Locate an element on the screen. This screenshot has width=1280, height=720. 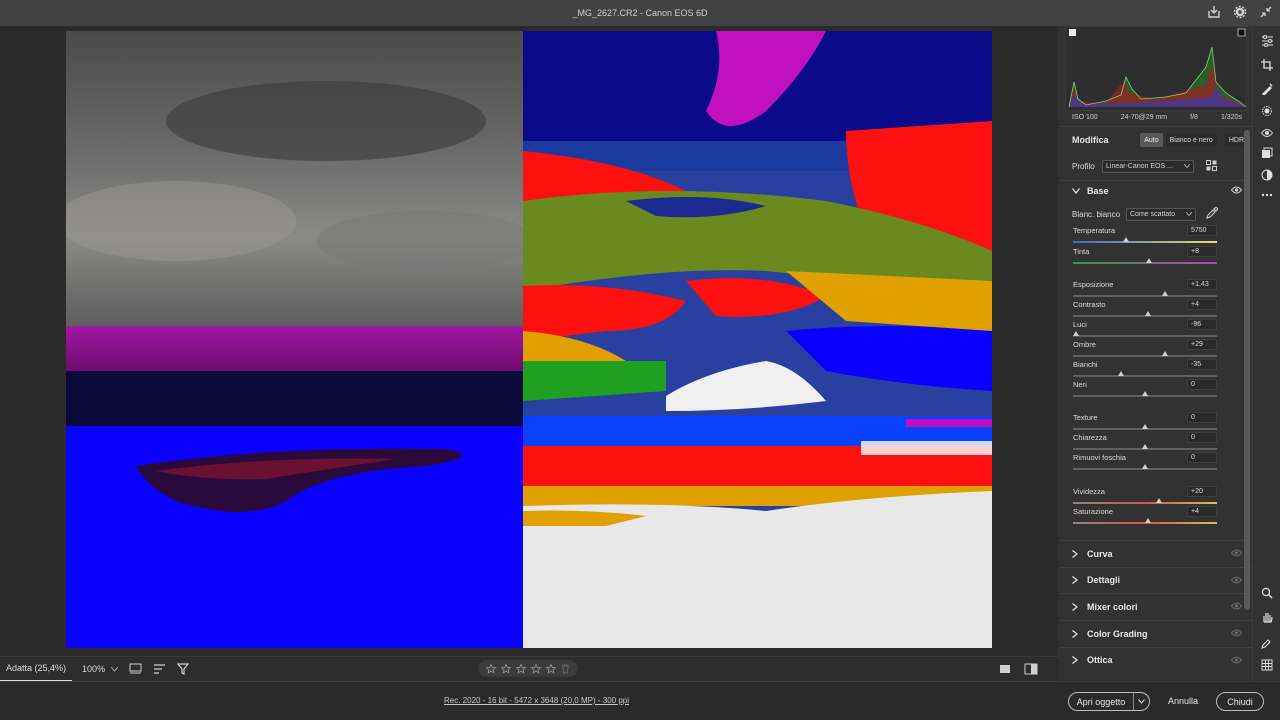
edit-sliders-icon is located at coordinates (1267, 41).